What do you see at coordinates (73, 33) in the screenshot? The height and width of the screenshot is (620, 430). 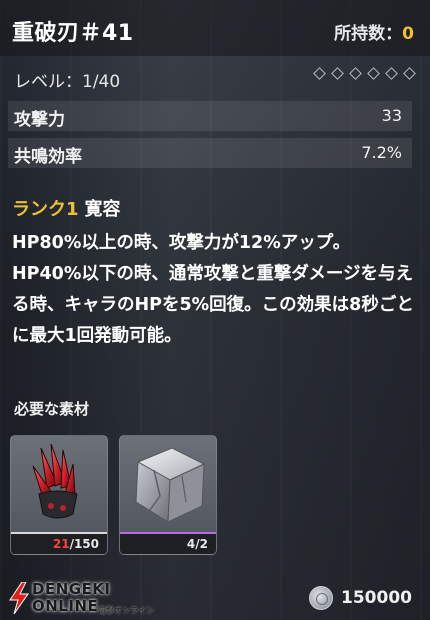 I see `weapon-name: 重破刃＃41` at bounding box center [73, 33].